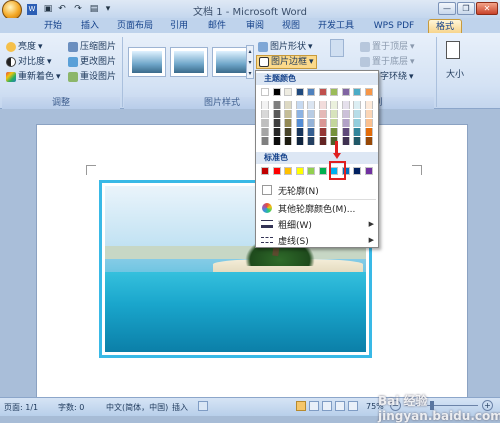  What do you see at coordinates (94, 9) in the screenshot?
I see `print-preview-icon: ▤` at bounding box center [94, 9].